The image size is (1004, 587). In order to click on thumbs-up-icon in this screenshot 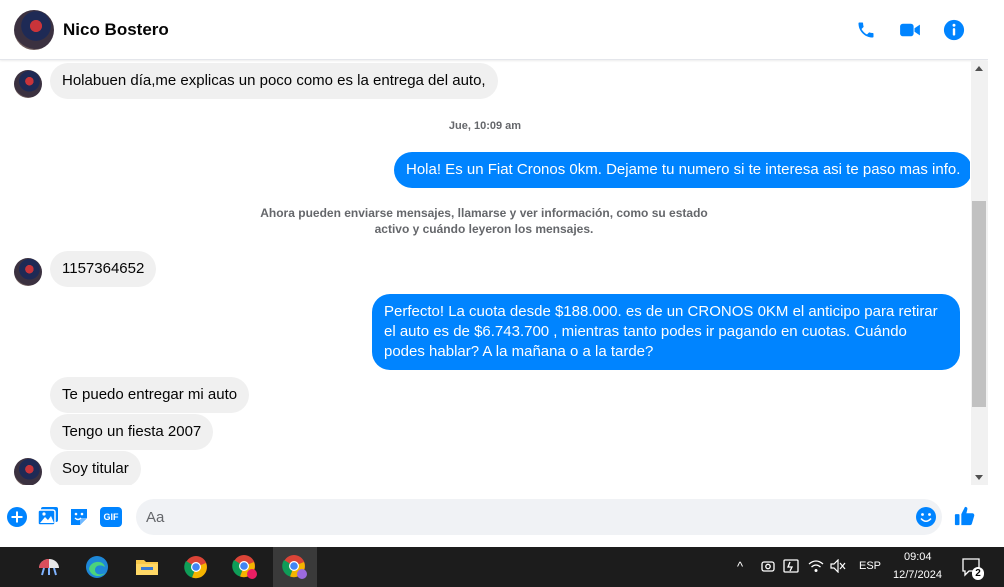, I will do `click(965, 516)`.